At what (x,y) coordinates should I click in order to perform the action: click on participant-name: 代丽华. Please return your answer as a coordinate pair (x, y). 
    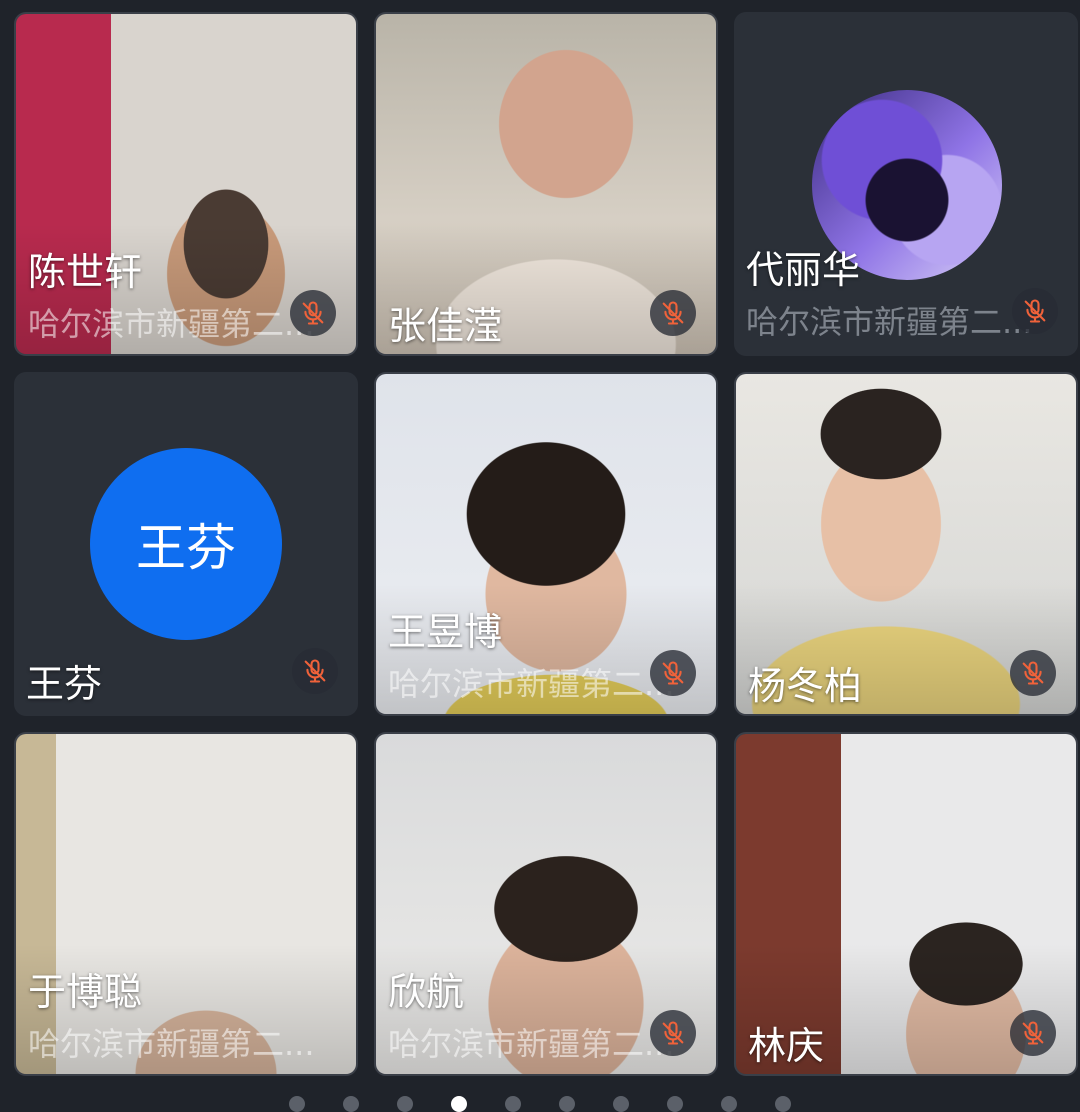
    Looking at the image, I should click on (803, 270).